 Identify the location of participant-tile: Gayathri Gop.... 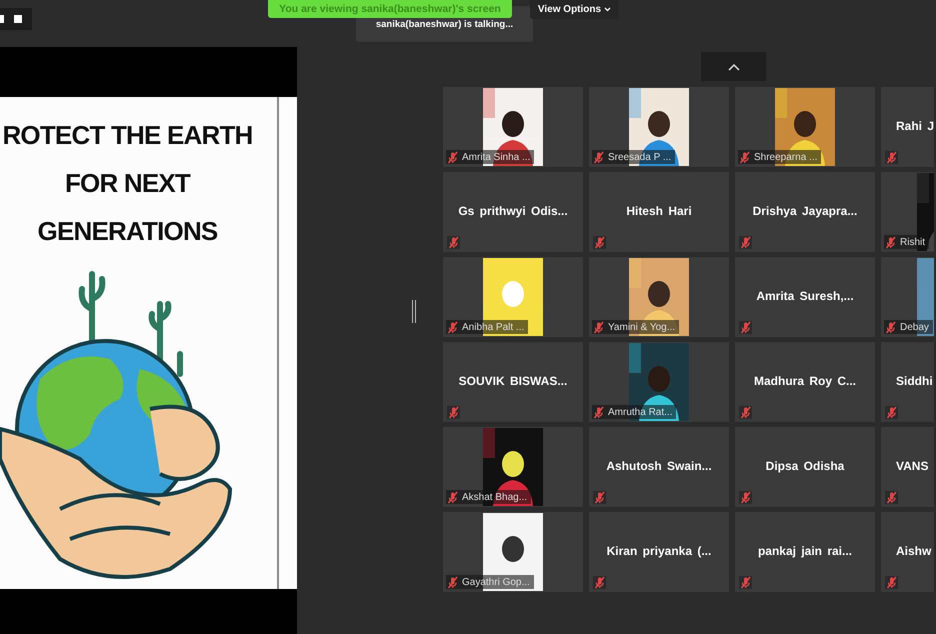
(513, 552).